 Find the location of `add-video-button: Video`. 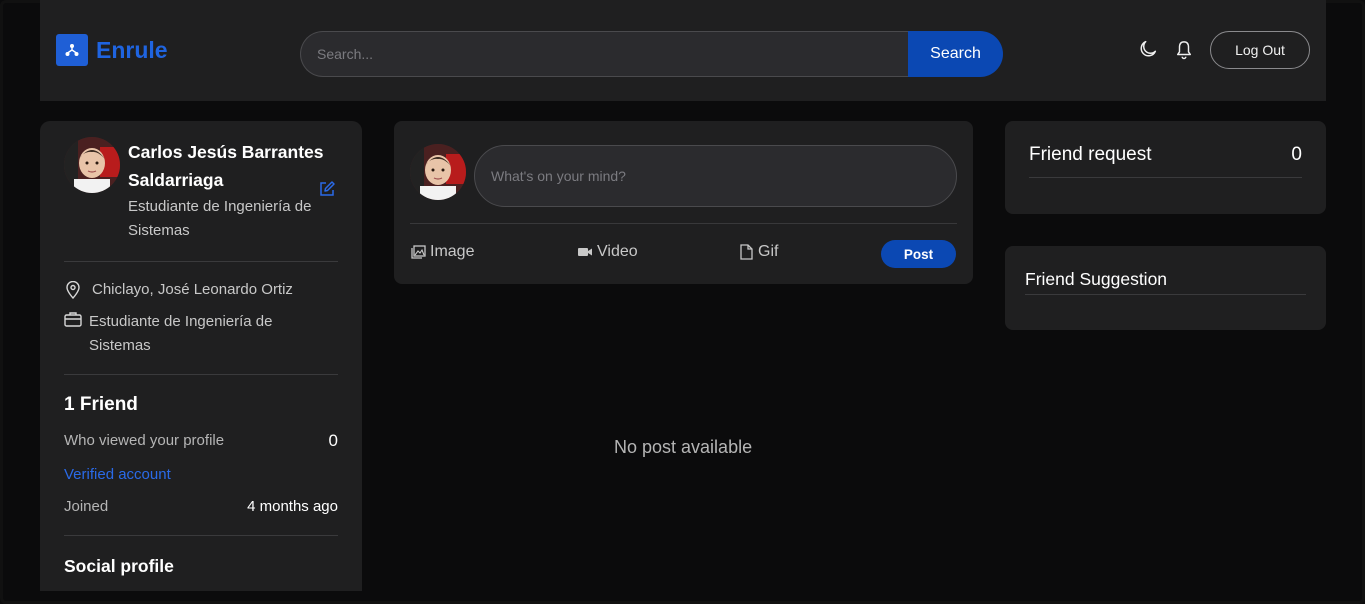

add-video-button: Video is located at coordinates (607, 252).